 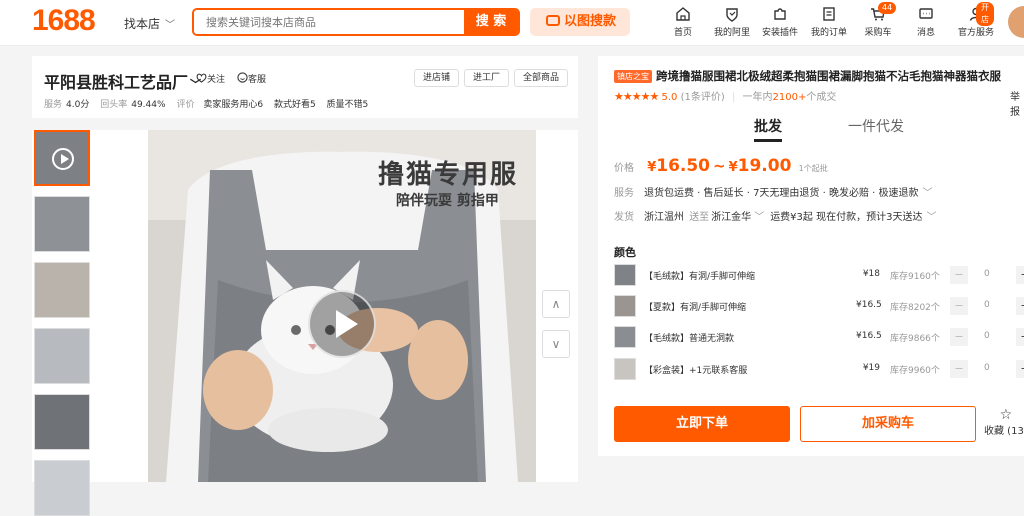 I want to click on favorite-label: 收藏 (13), so click(x=1004, y=431).